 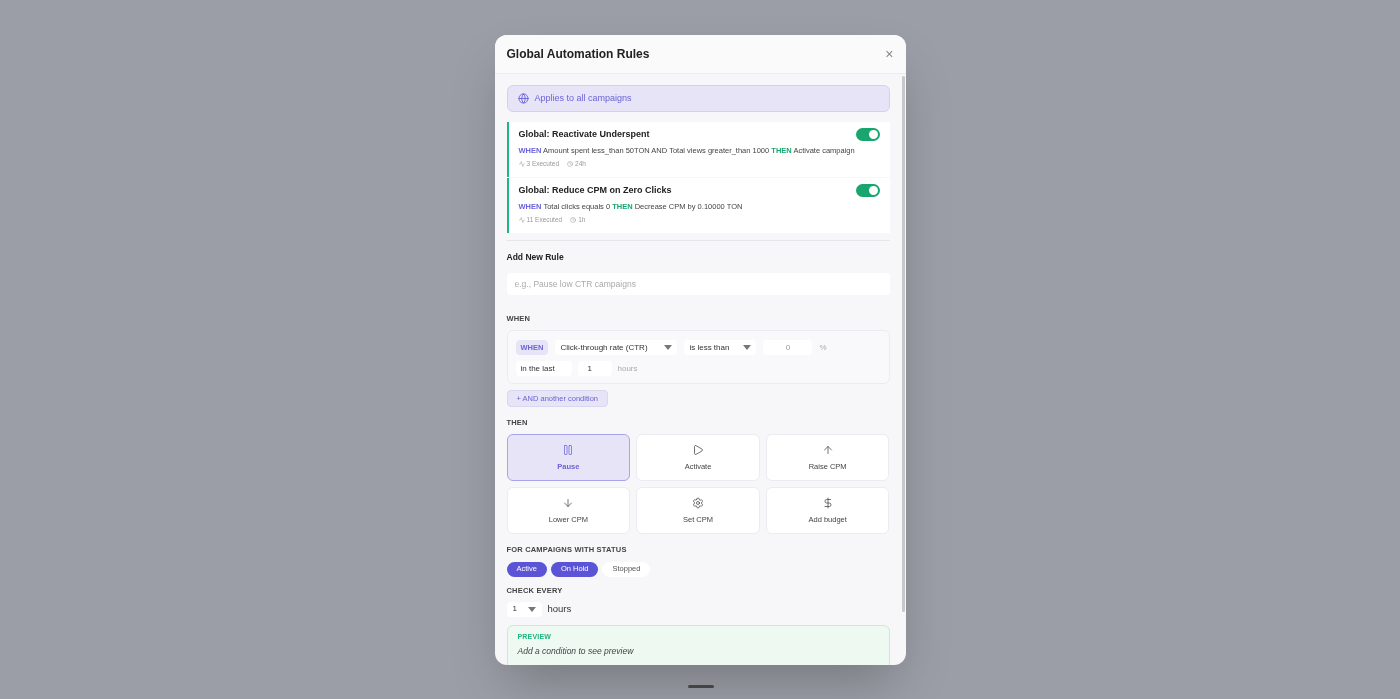 What do you see at coordinates (698, 283) in the screenshot?
I see `rule-name-input: e.g., Pause low CTR campaigns` at bounding box center [698, 283].